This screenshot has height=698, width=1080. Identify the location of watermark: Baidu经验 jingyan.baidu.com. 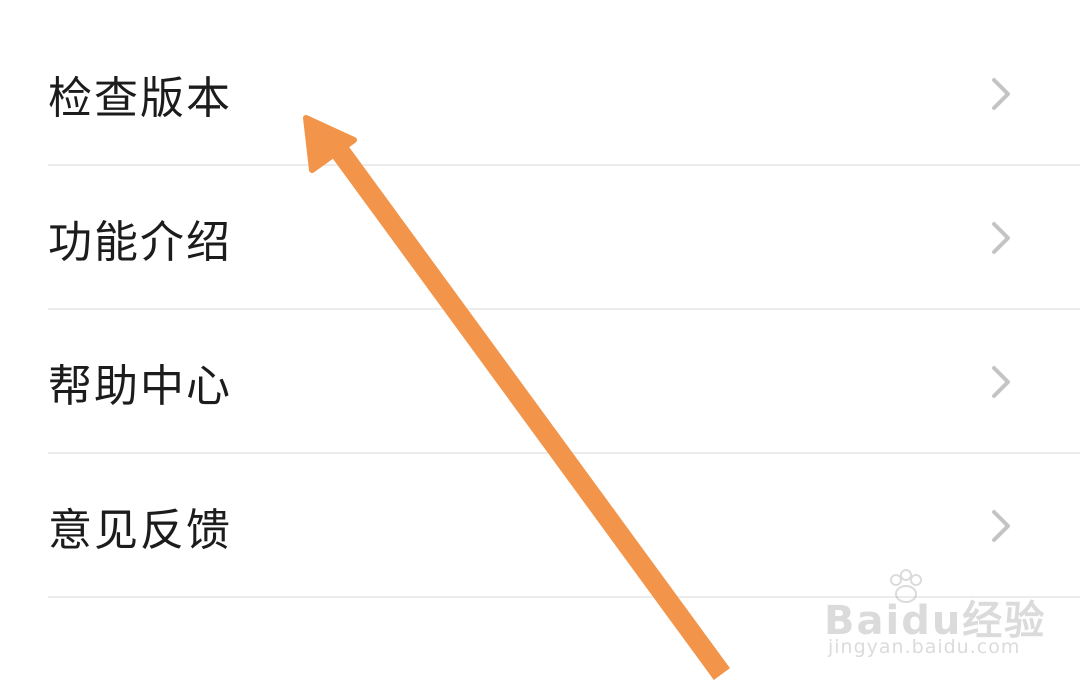
(934, 620).